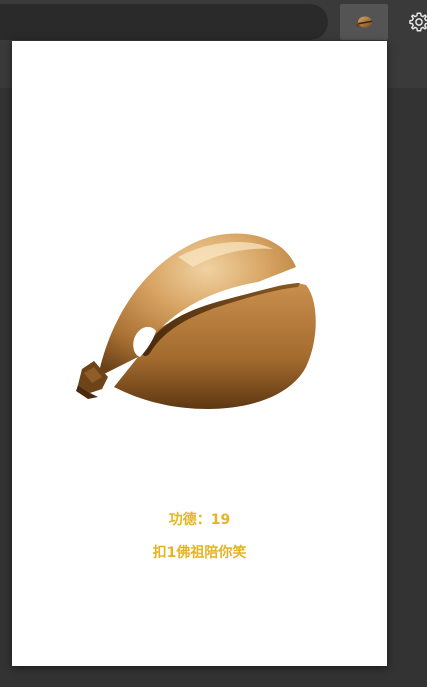  I want to click on address-bar, so click(164, 22).